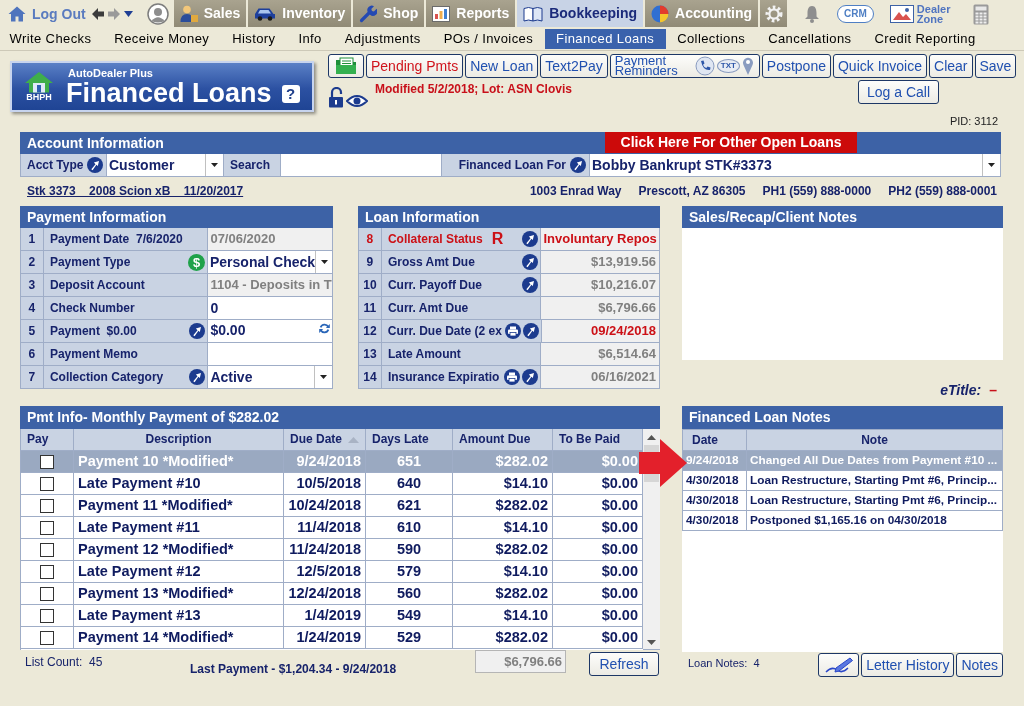  Describe the element at coordinates (409, 615) in the screenshot. I see `days-late: 549` at that location.